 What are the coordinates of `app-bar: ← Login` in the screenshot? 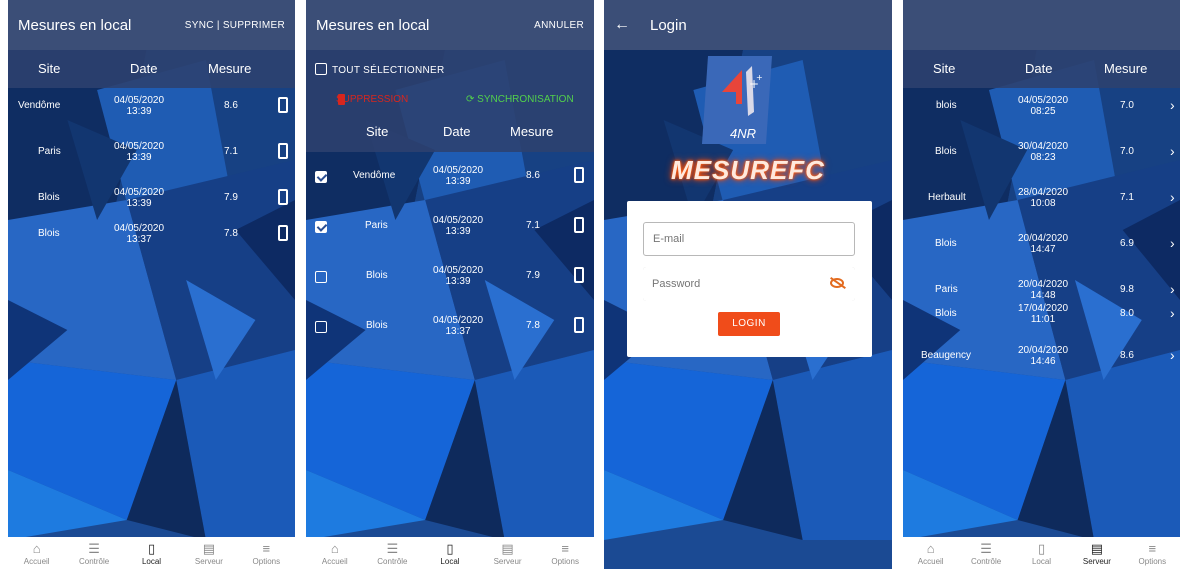 It's located at (748, 25).